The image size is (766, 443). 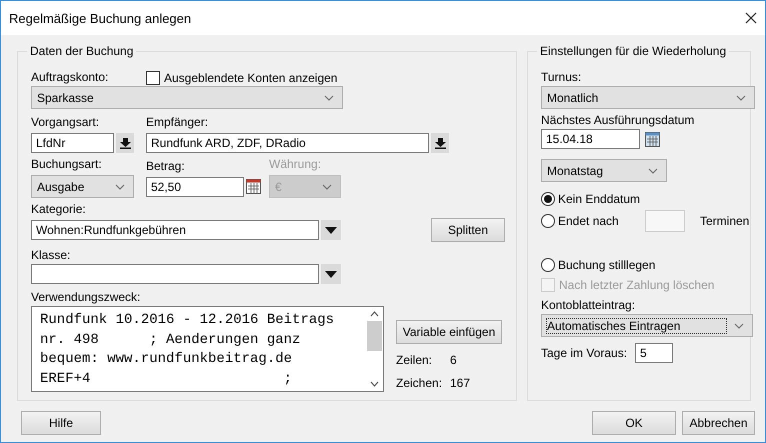 What do you see at coordinates (654, 353) in the screenshot?
I see `days-field: 5` at bounding box center [654, 353].